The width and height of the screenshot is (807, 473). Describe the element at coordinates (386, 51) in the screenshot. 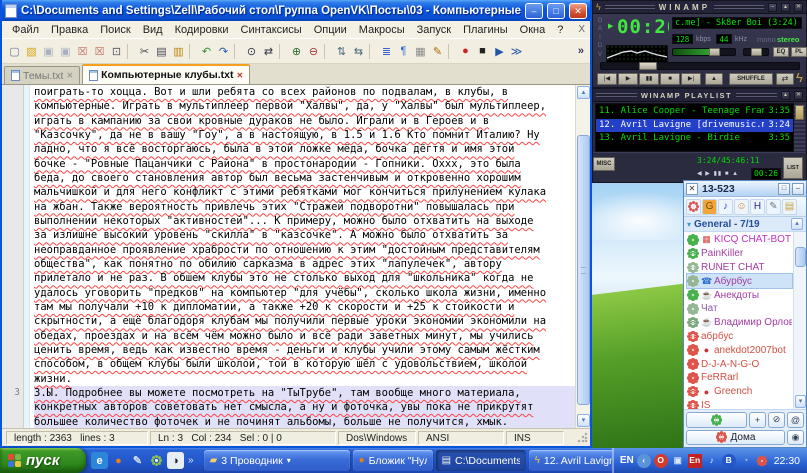

I see `word-wrap-icon: ≣` at that location.